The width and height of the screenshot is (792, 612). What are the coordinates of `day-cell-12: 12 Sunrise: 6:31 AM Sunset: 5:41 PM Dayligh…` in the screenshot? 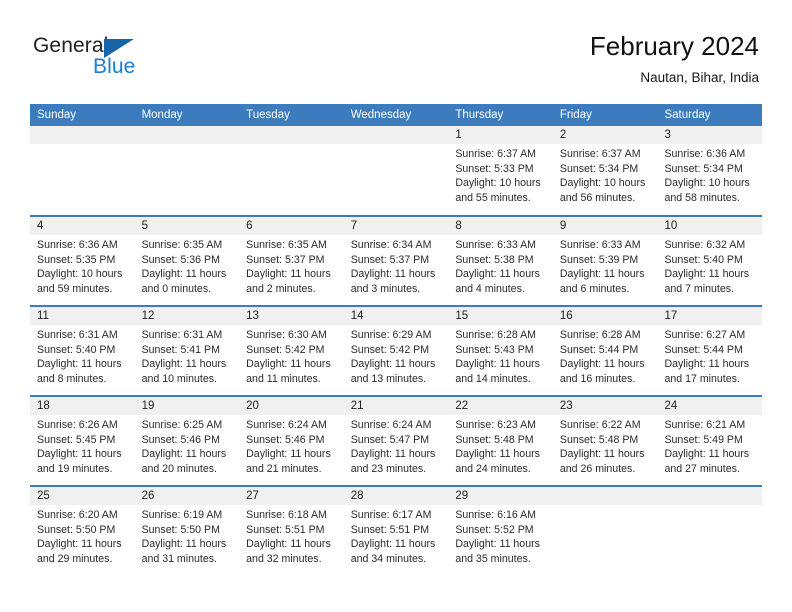 It's located at (187, 351).